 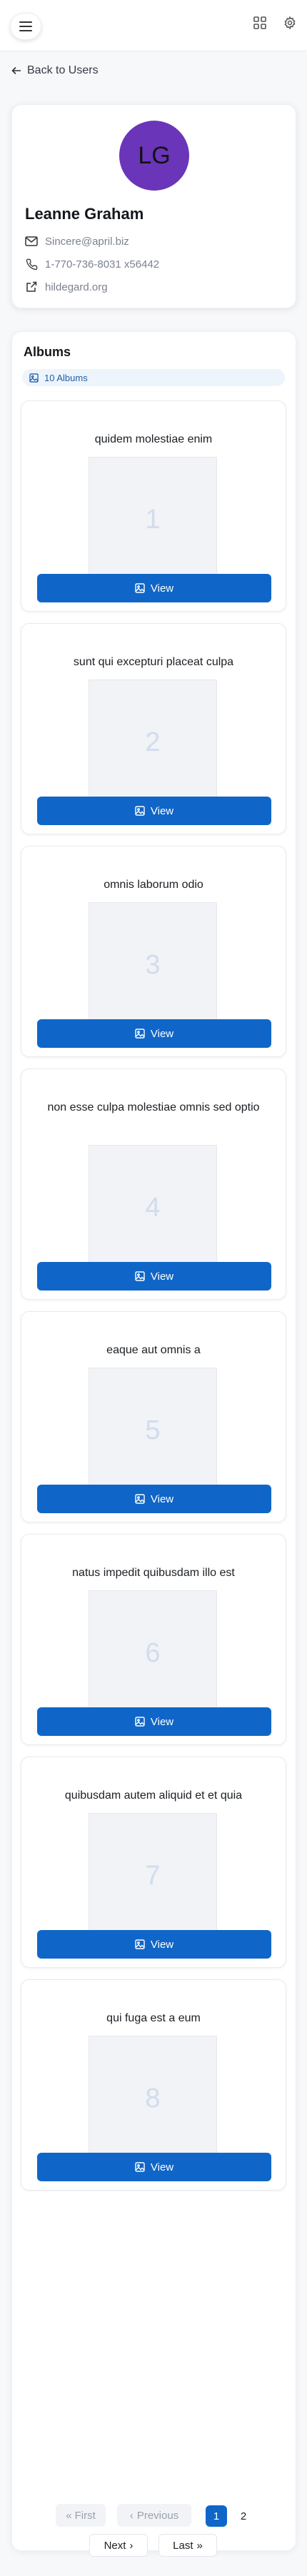 What do you see at coordinates (63, 70) in the screenshot?
I see `back-link-label: Back to Users` at bounding box center [63, 70].